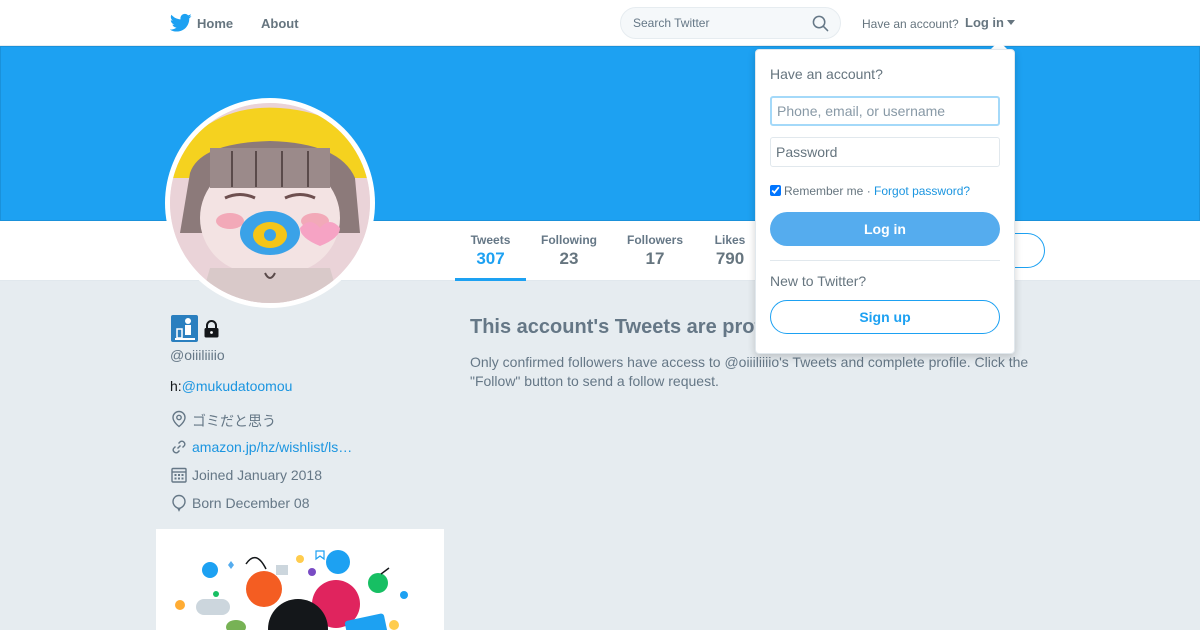 The height and width of the screenshot is (630, 1200). What do you see at coordinates (490, 240) in the screenshot?
I see `stat-label: Tweets` at bounding box center [490, 240].